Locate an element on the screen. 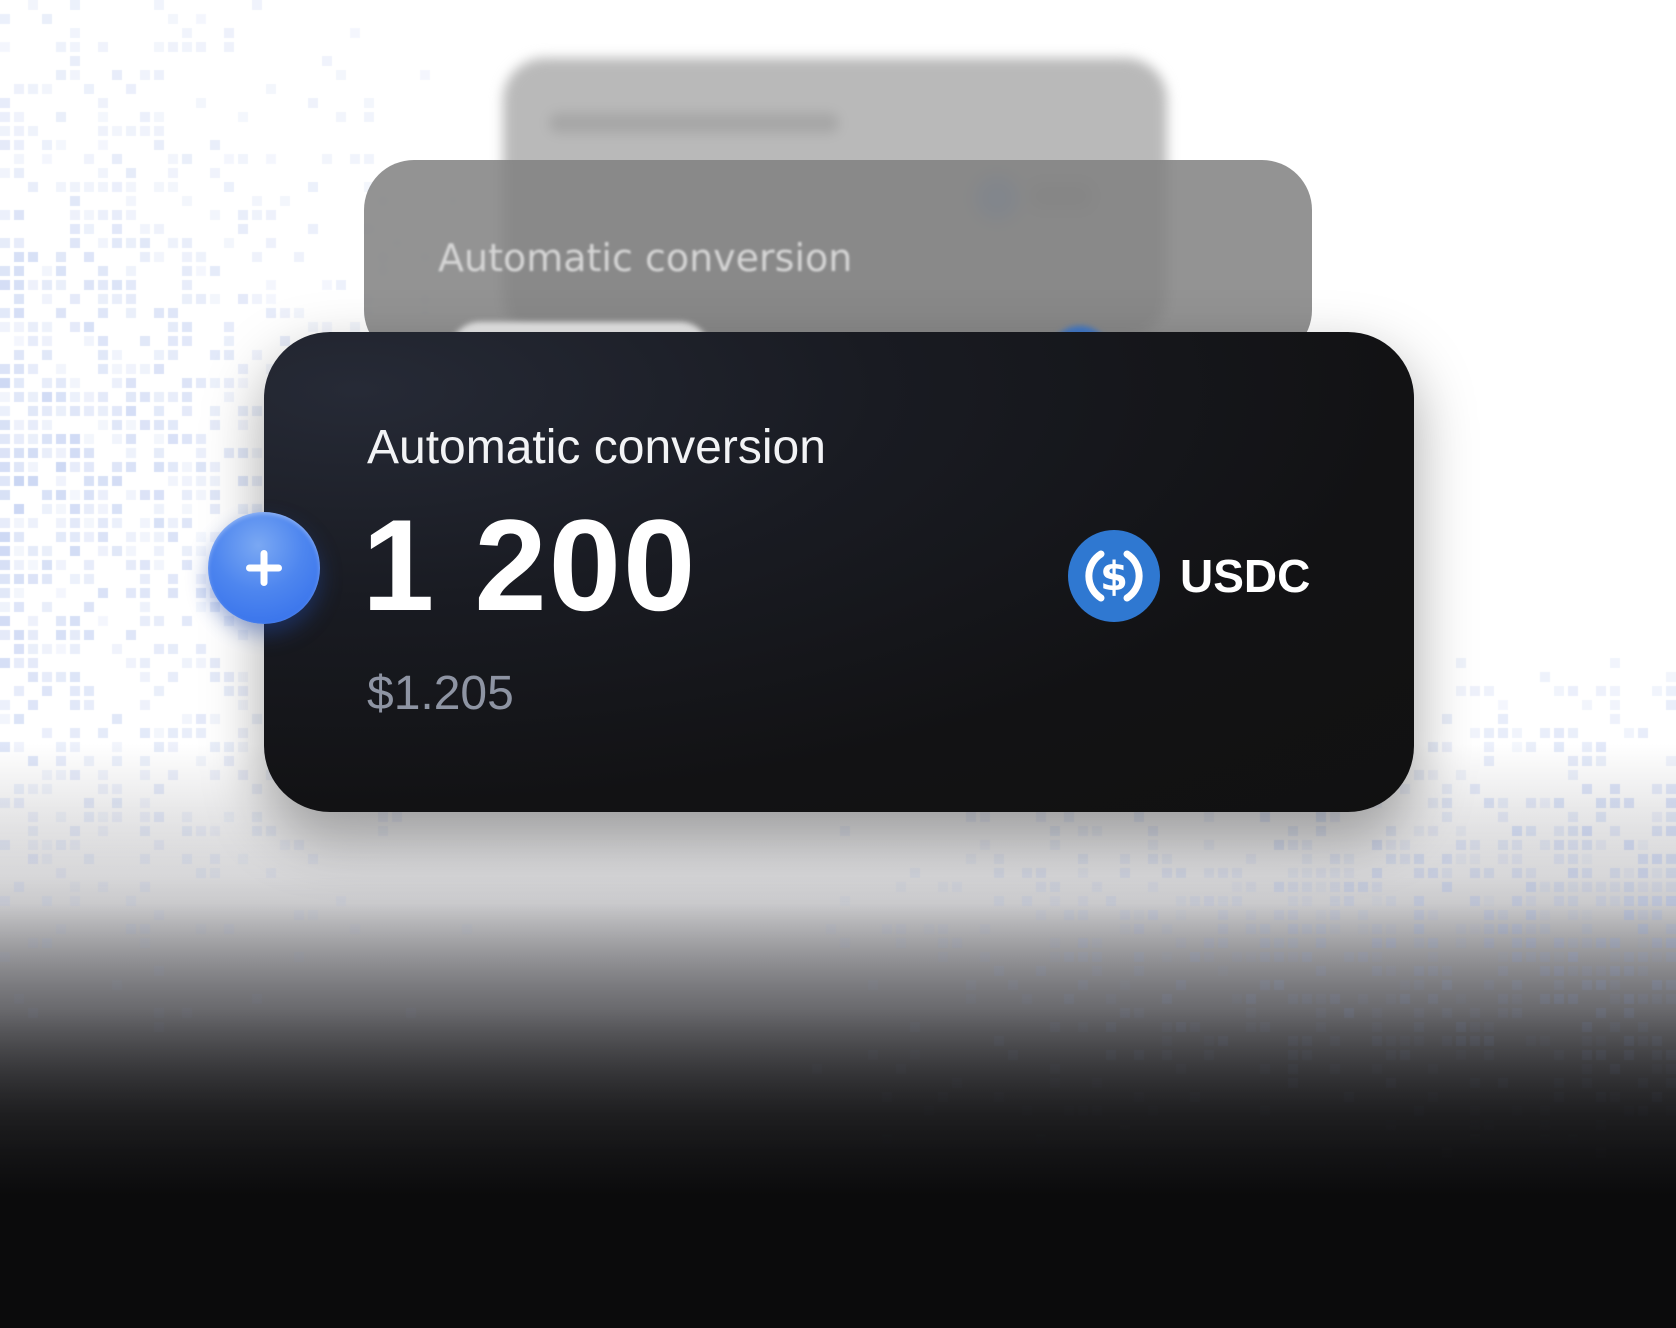  ghost-card-middle: Automatic conversion is located at coordinates (838, 260).